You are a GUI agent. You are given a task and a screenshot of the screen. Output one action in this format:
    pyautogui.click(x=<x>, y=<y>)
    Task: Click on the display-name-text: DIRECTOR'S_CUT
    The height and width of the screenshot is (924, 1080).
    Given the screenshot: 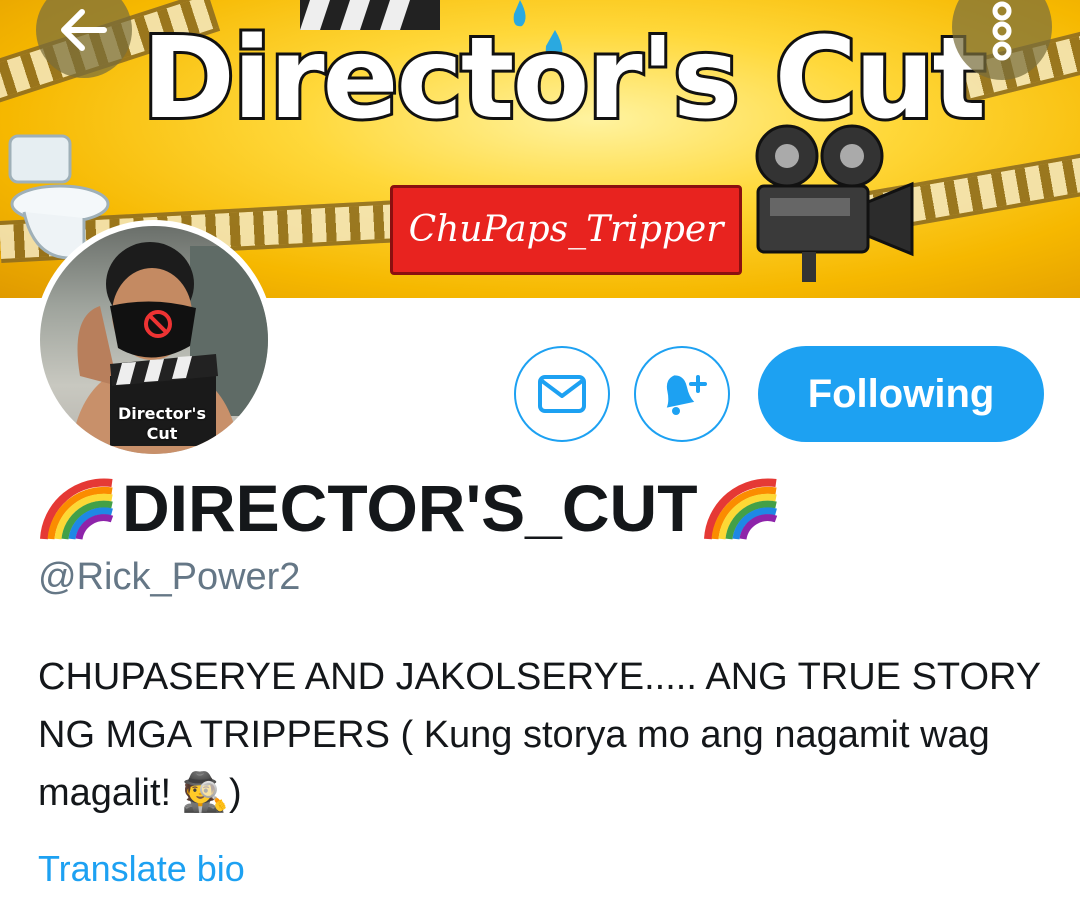 What is the action you would take?
    pyautogui.click(x=410, y=508)
    